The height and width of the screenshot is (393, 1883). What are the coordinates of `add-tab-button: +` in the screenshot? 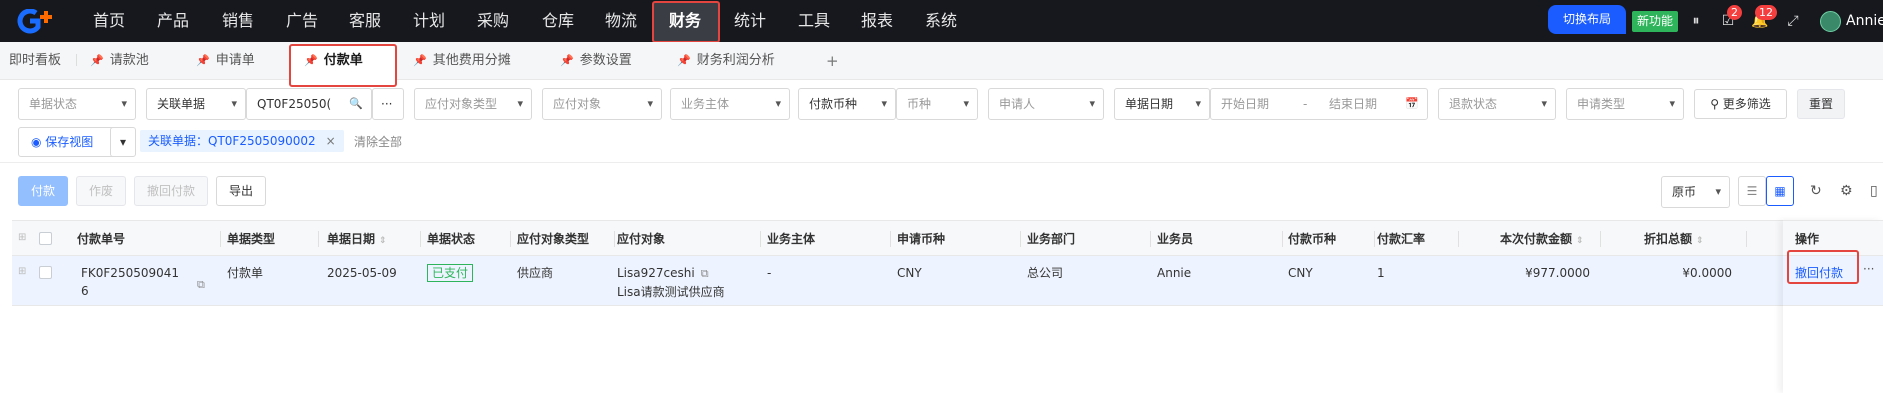 It's located at (832, 61).